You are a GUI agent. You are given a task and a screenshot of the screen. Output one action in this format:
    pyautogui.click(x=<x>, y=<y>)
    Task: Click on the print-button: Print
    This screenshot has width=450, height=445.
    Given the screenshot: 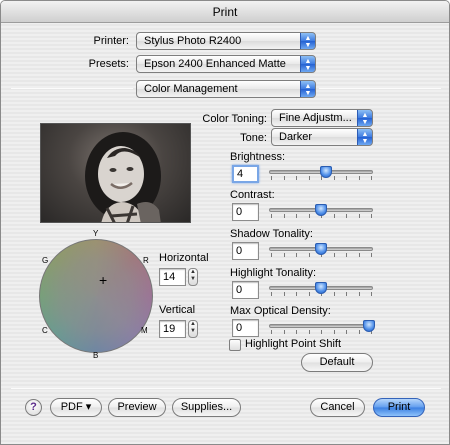 What is the action you would take?
    pyautogui.click(x=399, y=407)
    